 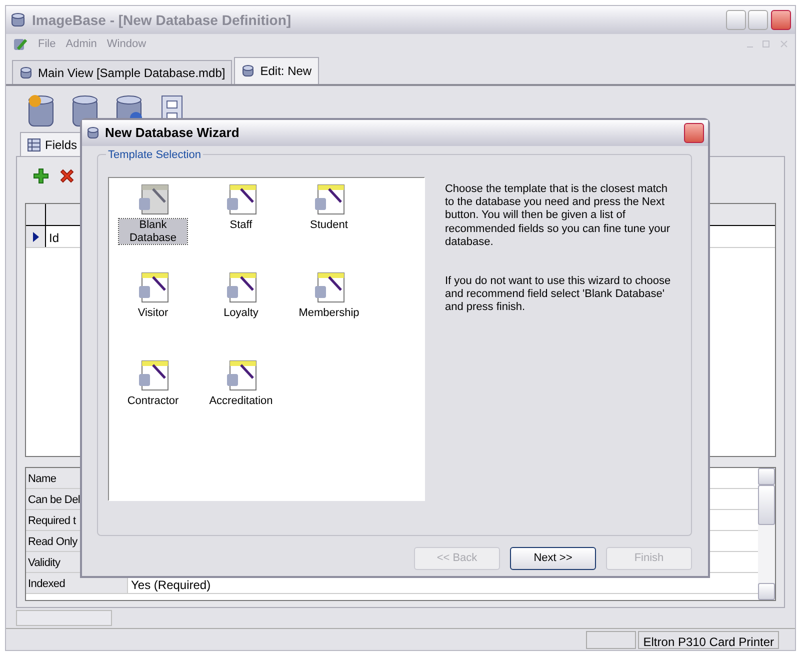 I want to click on template-label: Student, so click(x=329, y=225).